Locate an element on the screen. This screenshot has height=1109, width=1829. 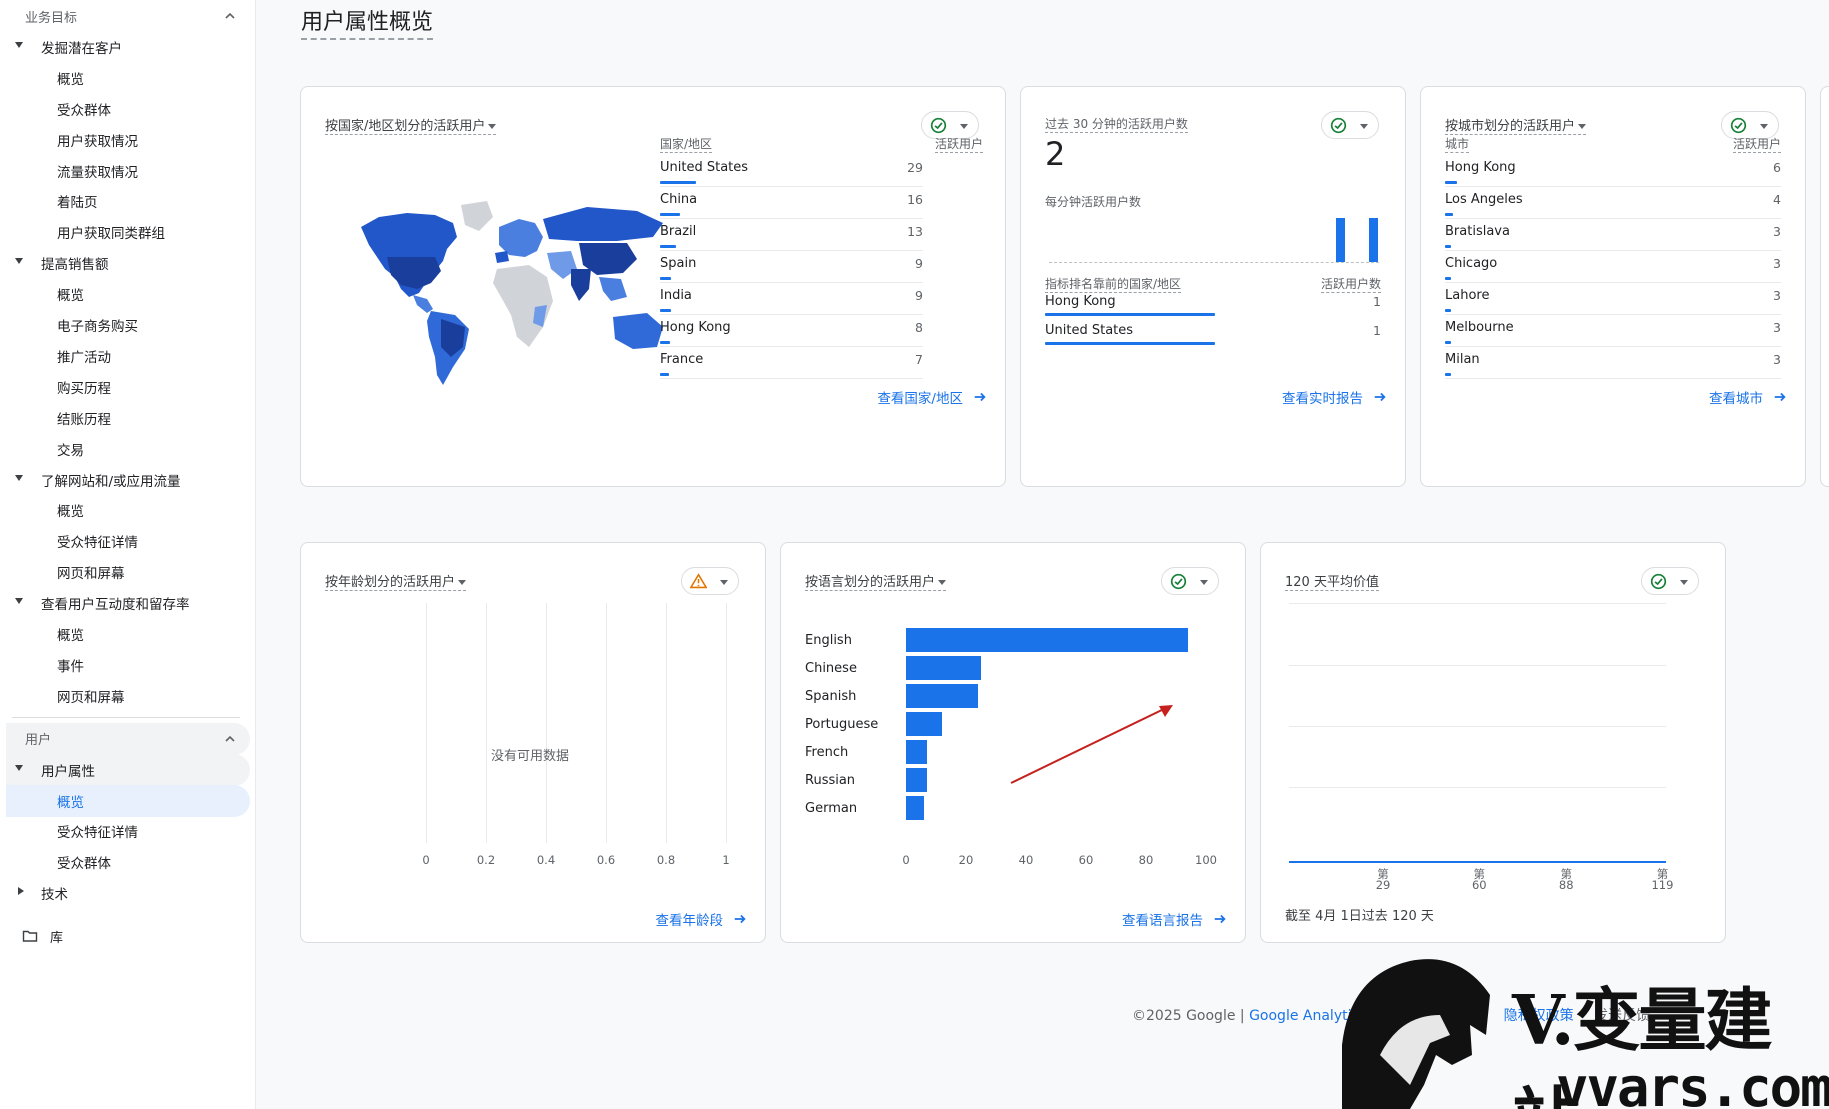
age-card-title: 按年龄划分的活跃用户 is located at coordinates (396, 581).